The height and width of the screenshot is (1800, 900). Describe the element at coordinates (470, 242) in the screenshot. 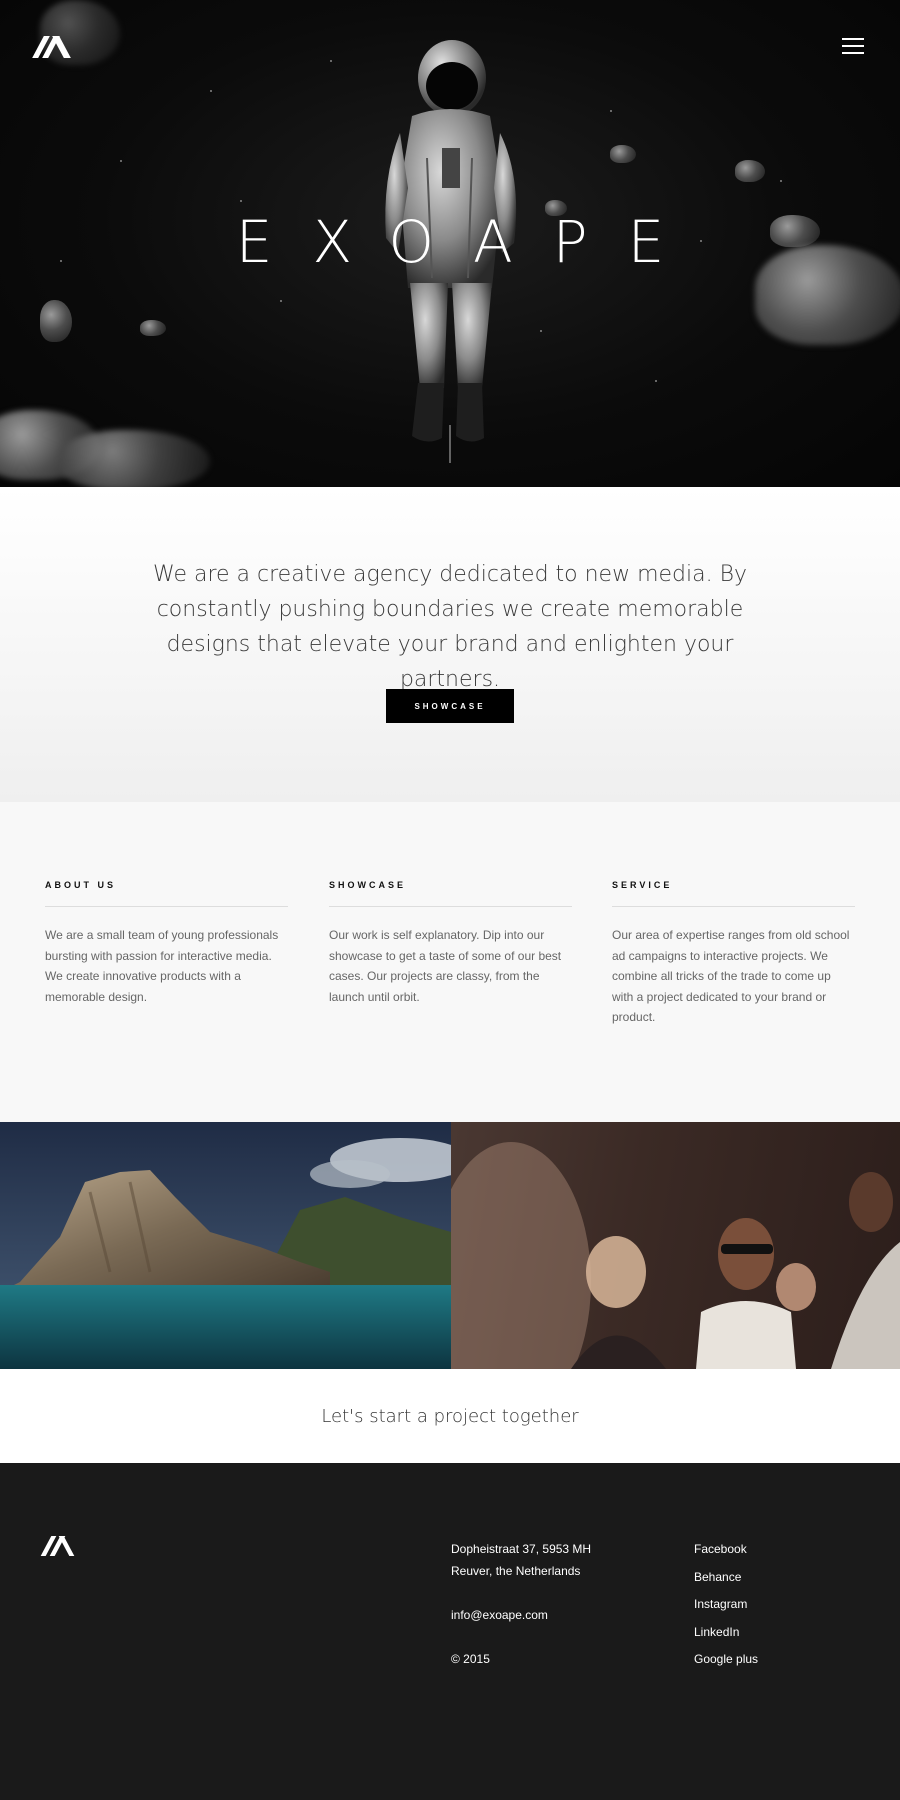

I see `brand-wordmark: EXOAPE` at that location.